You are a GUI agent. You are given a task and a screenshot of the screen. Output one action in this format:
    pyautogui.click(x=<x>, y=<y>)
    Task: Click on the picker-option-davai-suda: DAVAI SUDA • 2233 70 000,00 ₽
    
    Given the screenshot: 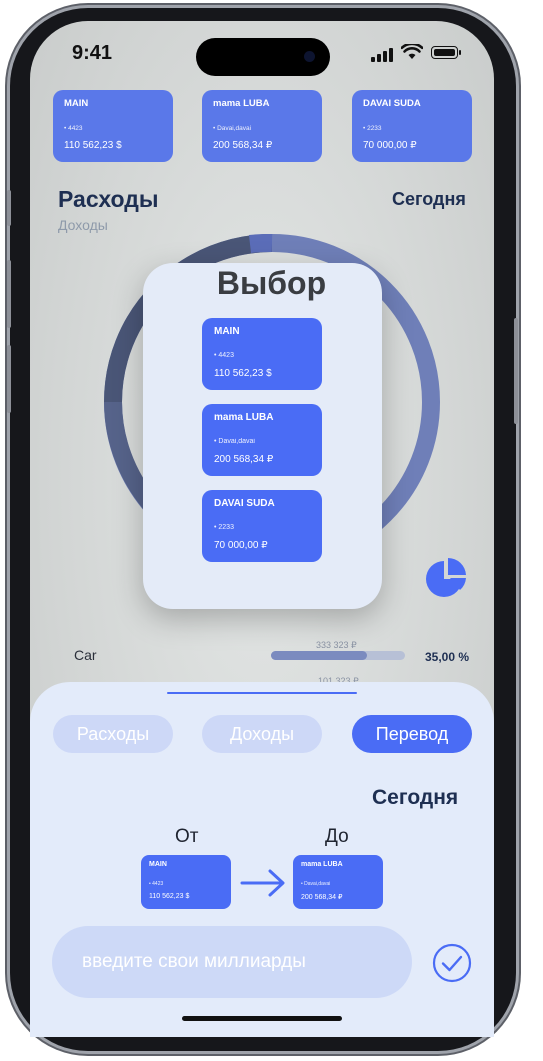 What is the action you would take?
    pyautogui.click(x=262, y=526)
    